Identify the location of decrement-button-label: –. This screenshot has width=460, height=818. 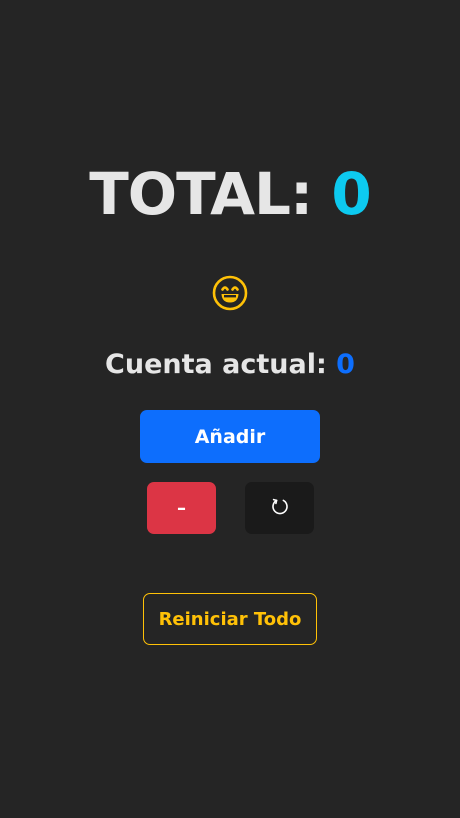
(181, 508).